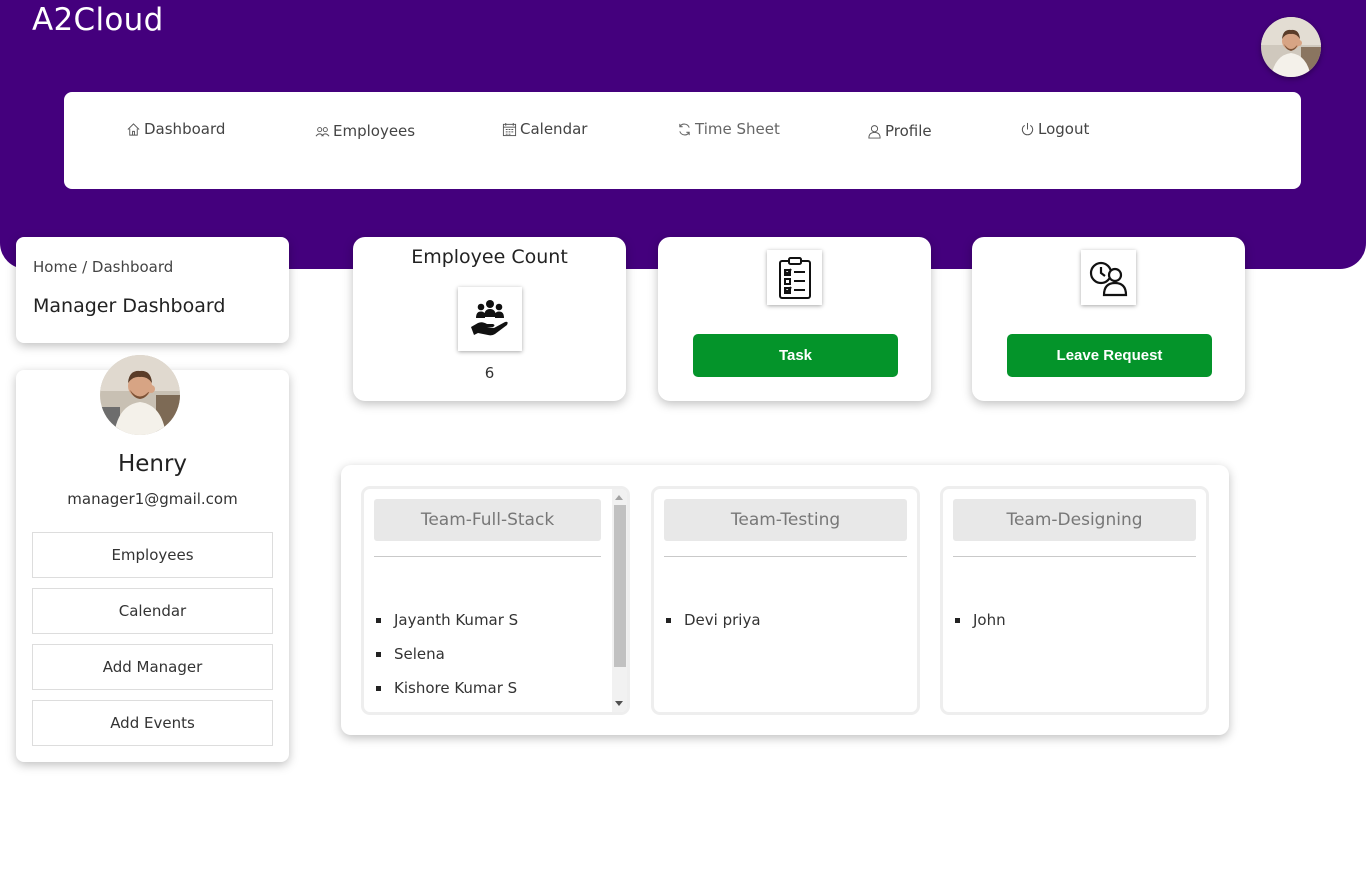  What do you see at coordinates (1027, 128) in the screenshot?
I see `power-icon` at bounding box center [1027, 128].